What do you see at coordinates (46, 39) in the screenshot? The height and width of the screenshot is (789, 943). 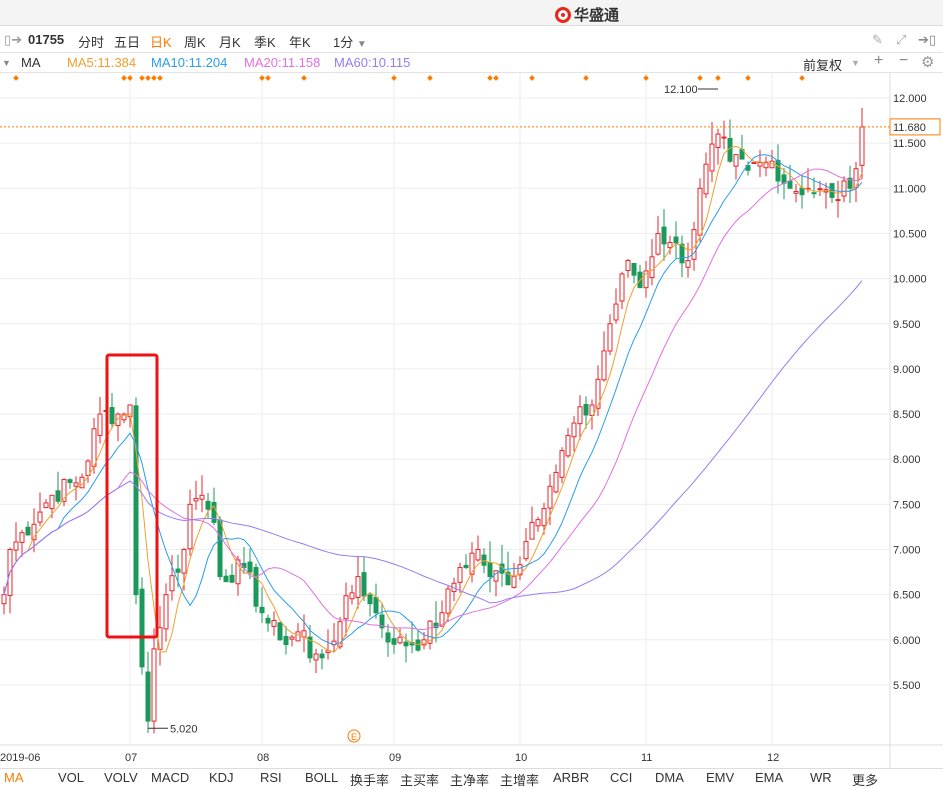 I see `stock-code: 01755` at bounding box center [46, 39].